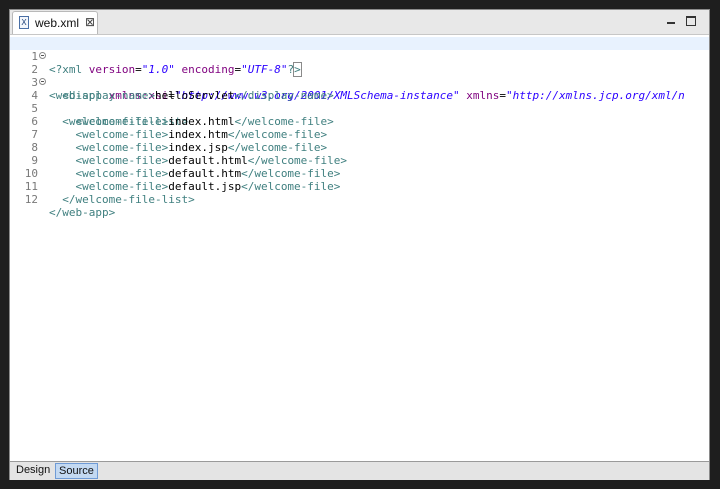 The width and height of the screenshot is (720, 489). Describe the element at coordinates (359, 199) in the screenshot. I see `code-line: 12 </web-app>` at that location.